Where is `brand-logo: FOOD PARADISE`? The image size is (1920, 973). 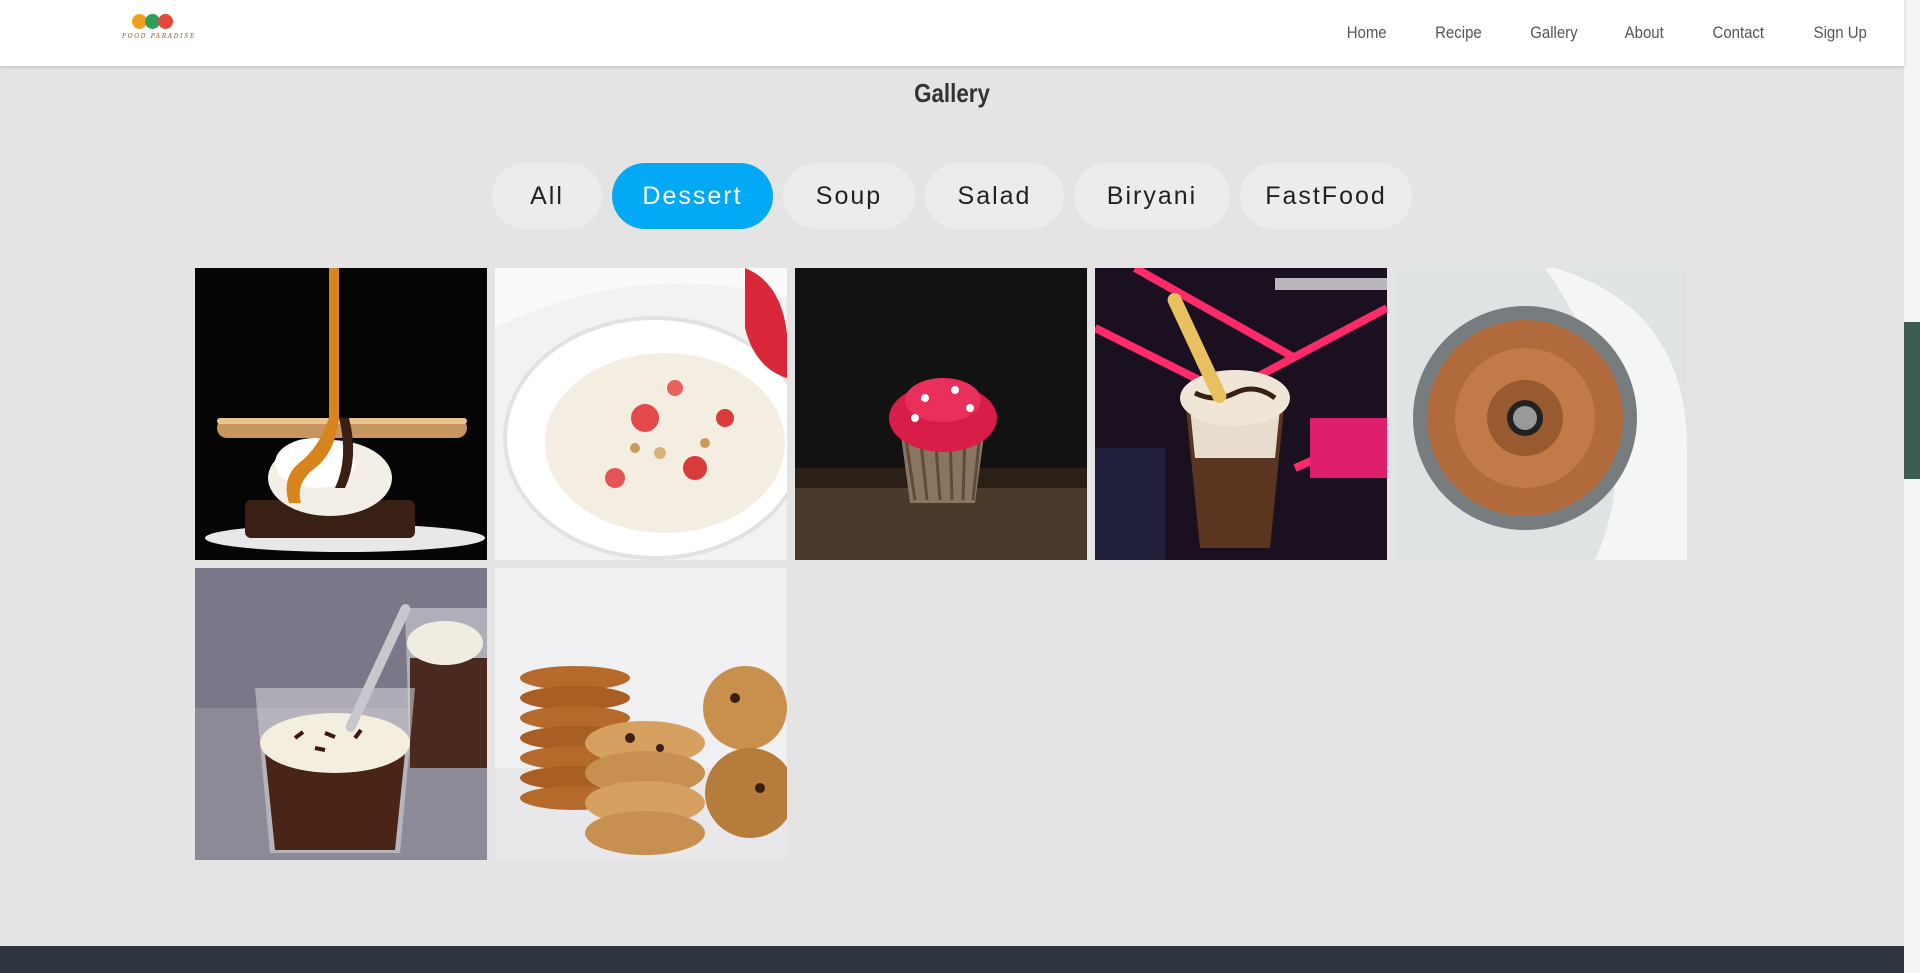 brand-logo: FOOD PARADISE is located at coordinates (159, 29).